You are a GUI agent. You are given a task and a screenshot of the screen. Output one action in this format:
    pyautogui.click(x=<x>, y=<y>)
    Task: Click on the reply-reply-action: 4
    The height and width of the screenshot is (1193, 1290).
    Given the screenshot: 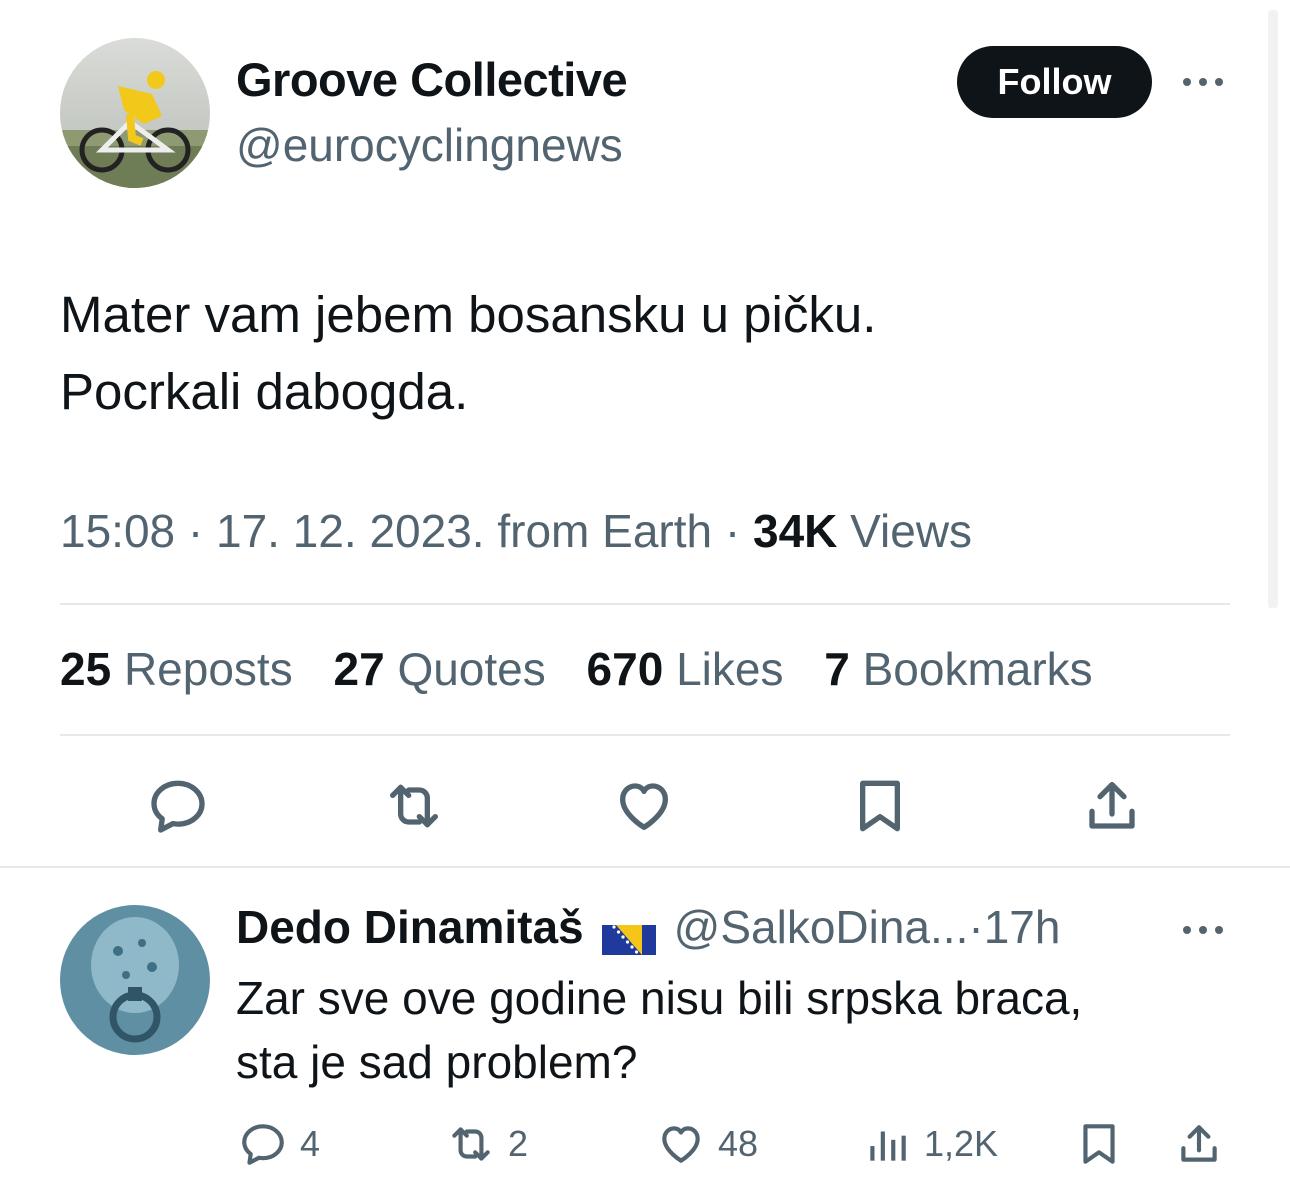 What is the action you would take?
    pyautogui.click(x=279, y=1144)
    